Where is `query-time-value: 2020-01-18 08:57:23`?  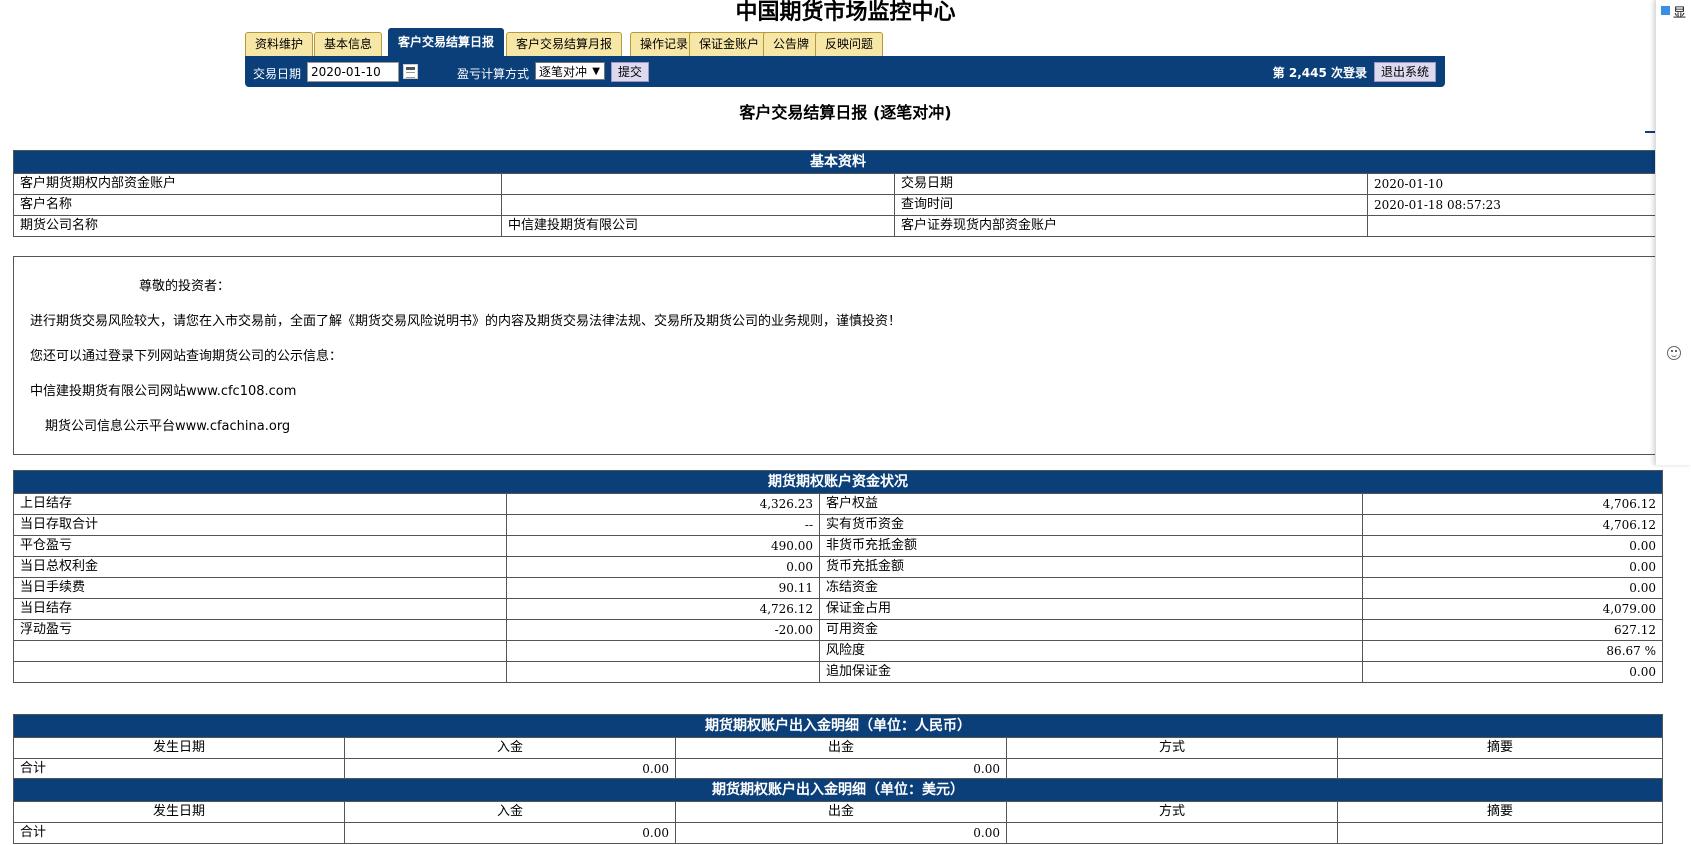 query-time-value: 2020-01-18 08:57:23 is located at coordinates (1515, 205).